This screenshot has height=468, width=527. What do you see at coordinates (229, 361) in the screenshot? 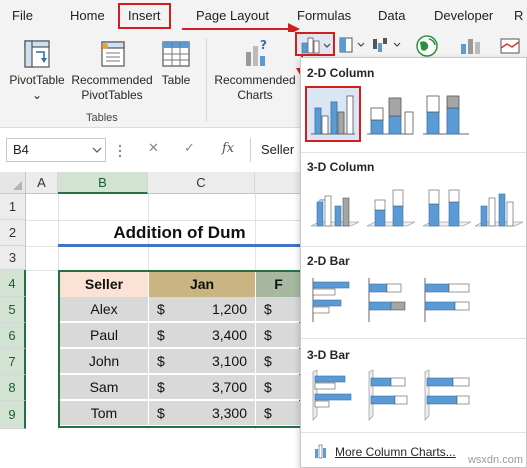
I see `amount: 3,100` at bounding box center [229, 361].